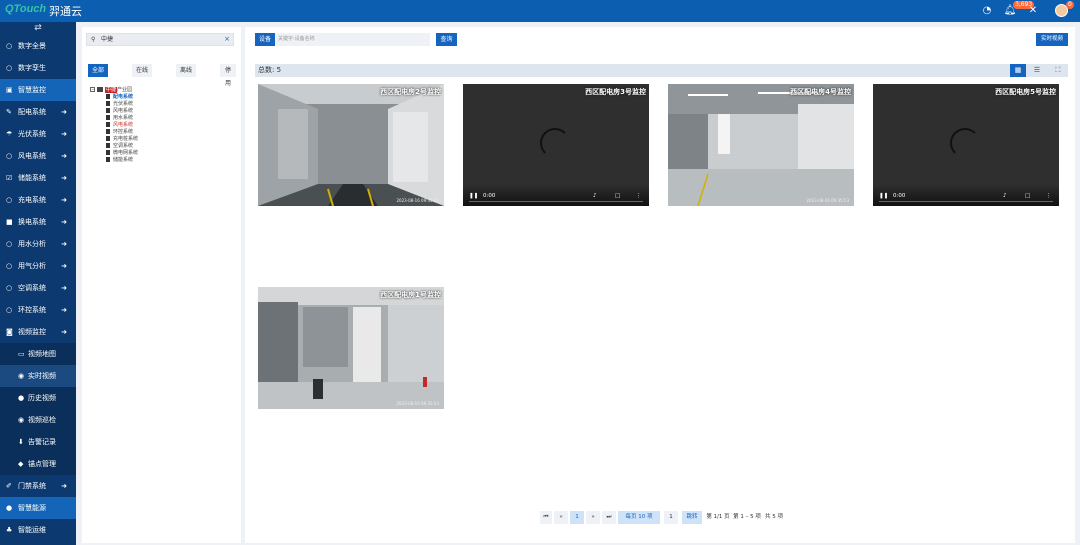  What do you see at coordinates (123, 104) in the screenshot?
I see `tree-node-label: 光伏系统` at bounding box center [123, 104].